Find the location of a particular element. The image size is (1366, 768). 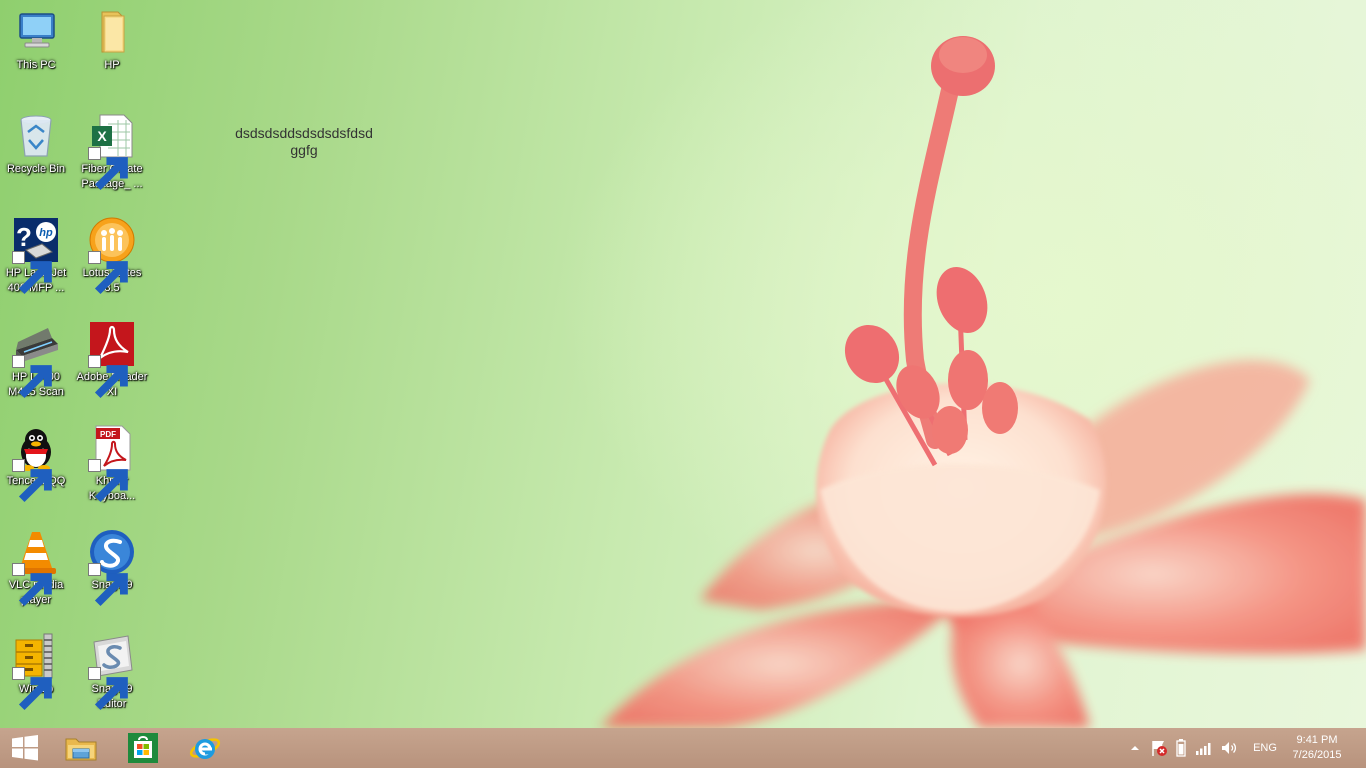

desktop-icon-recycle-bin: Recycle Bin is located at coordinates (36, 144).